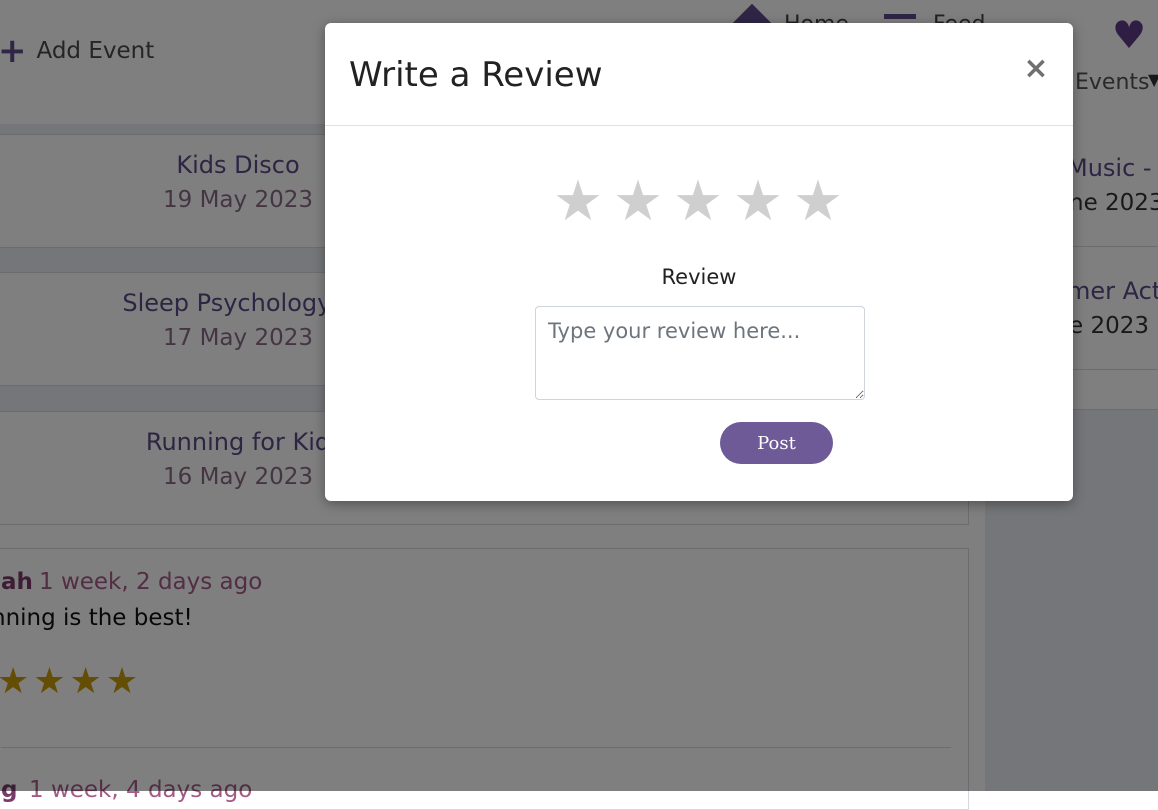 This screenshot has height=810, width=1158. Describe the element at coordinates (776, 443) in the screenshot. I see `post-button: Post` at that location.